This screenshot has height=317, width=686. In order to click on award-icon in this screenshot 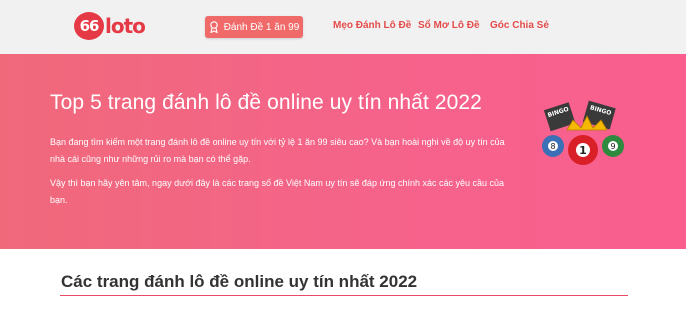, I will do `click(213, 27)`.